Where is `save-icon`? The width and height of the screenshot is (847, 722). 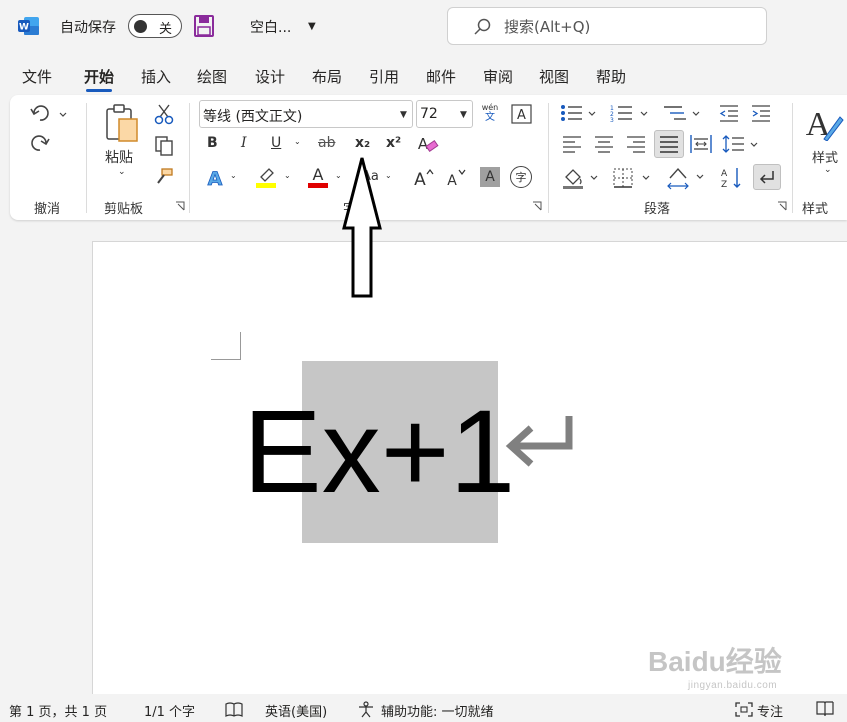 save-icon is located at coordinates (204, 26).